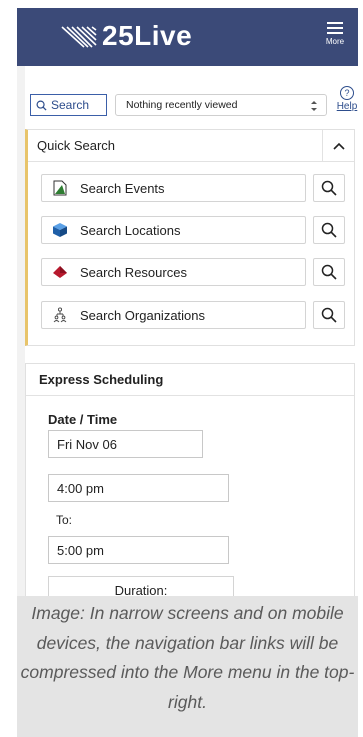 The width and height of the screenshot is (363, 737). I want to click on search-button: Search, so click(68, 105).